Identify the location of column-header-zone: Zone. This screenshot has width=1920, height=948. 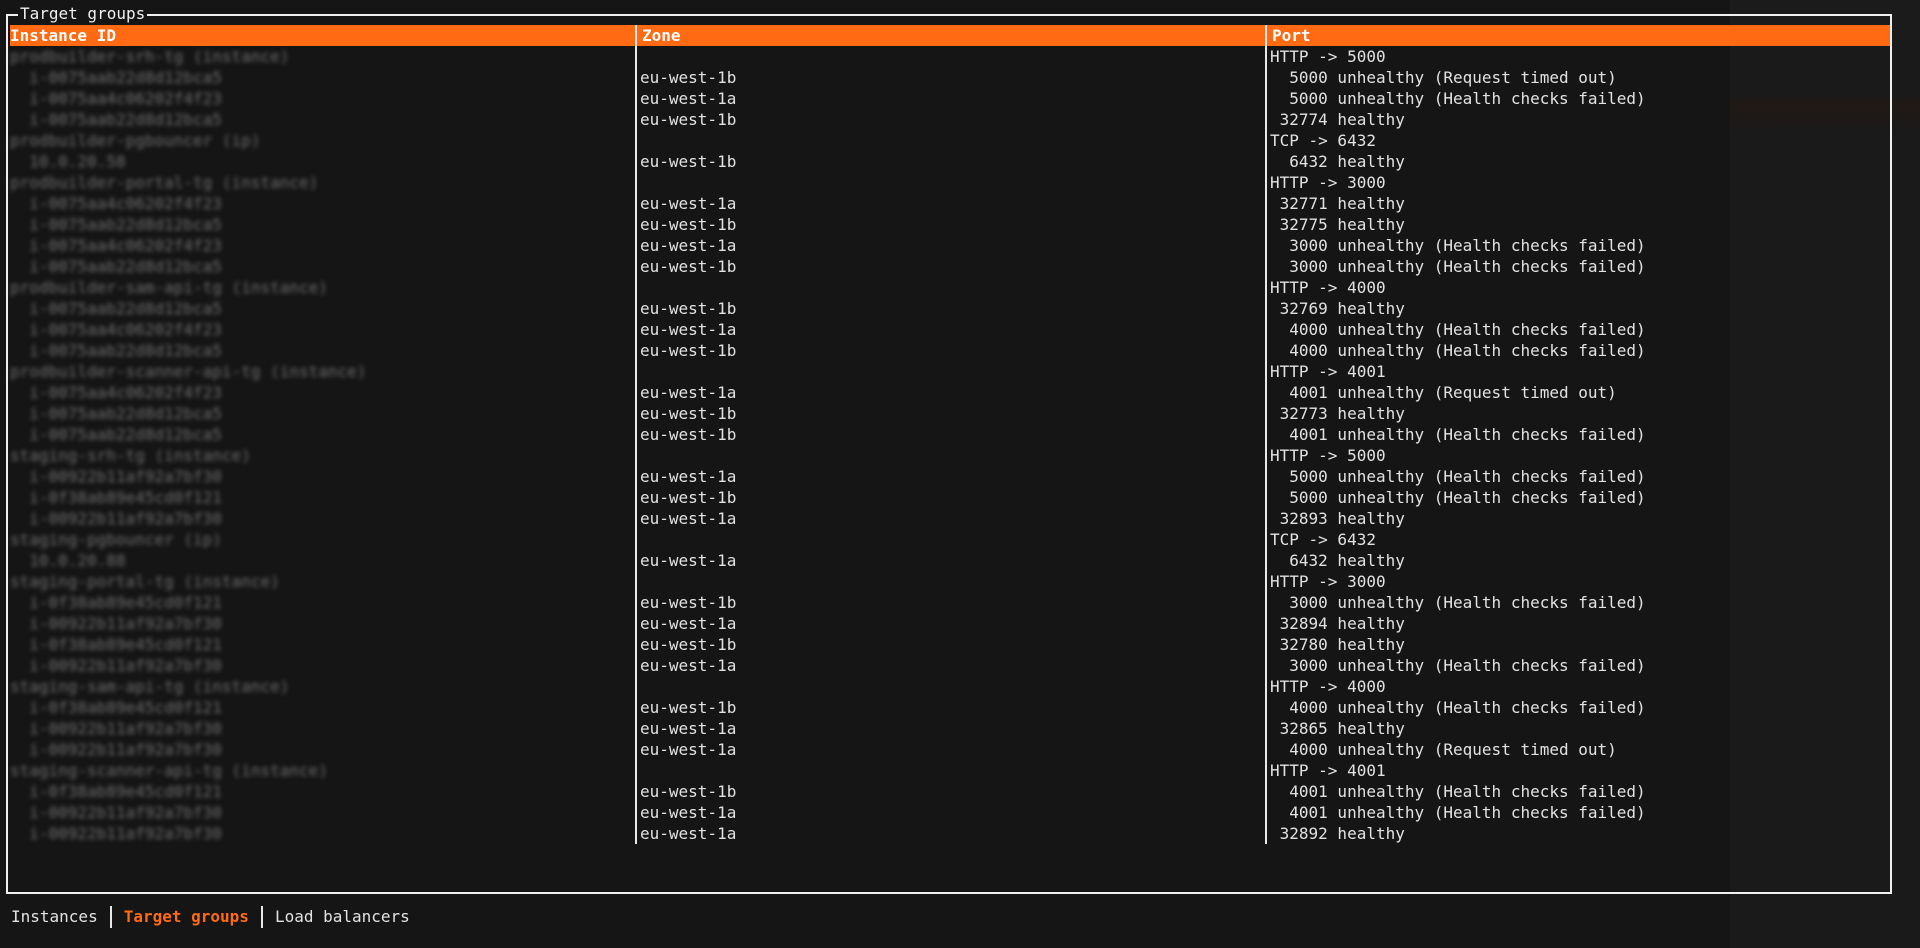
(661, 35).